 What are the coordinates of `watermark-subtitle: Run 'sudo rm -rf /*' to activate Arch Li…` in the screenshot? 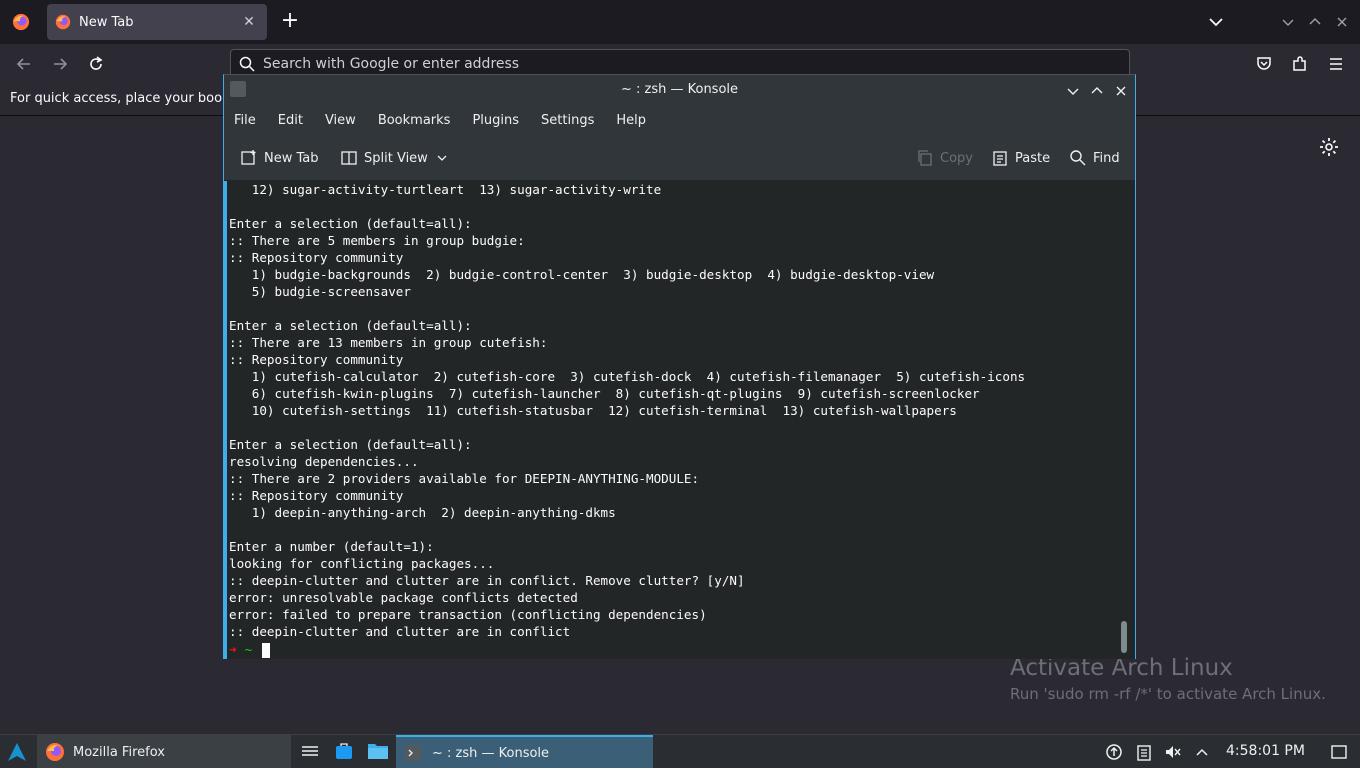 It's located at (1168, 694).